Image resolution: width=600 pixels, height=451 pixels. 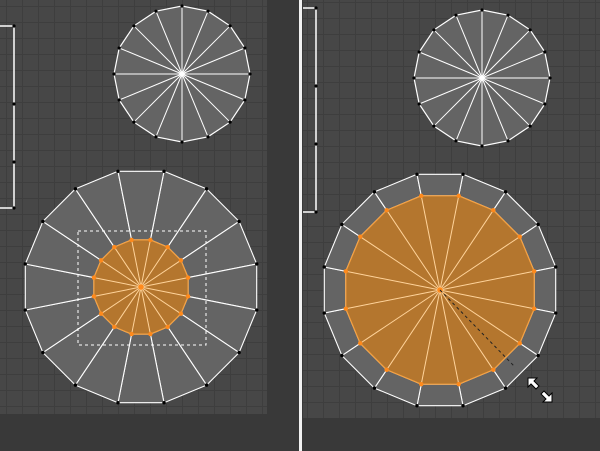 What do you see at coordinates (141, 287) in the screenshot?
I see `selected-center-vertex` at bounding box center [141, 287].